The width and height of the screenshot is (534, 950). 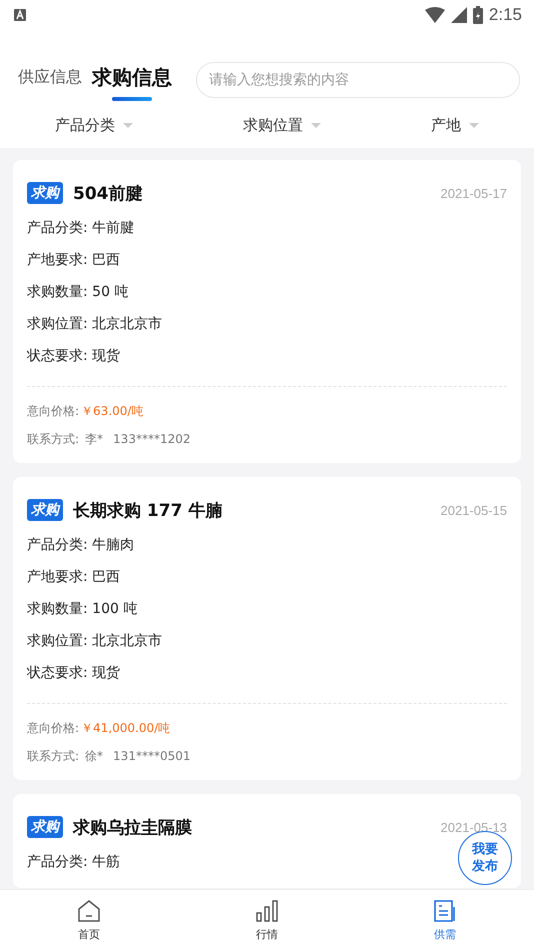 I want to click on filter-dropdown: 产地, so click(x=455, y=125).